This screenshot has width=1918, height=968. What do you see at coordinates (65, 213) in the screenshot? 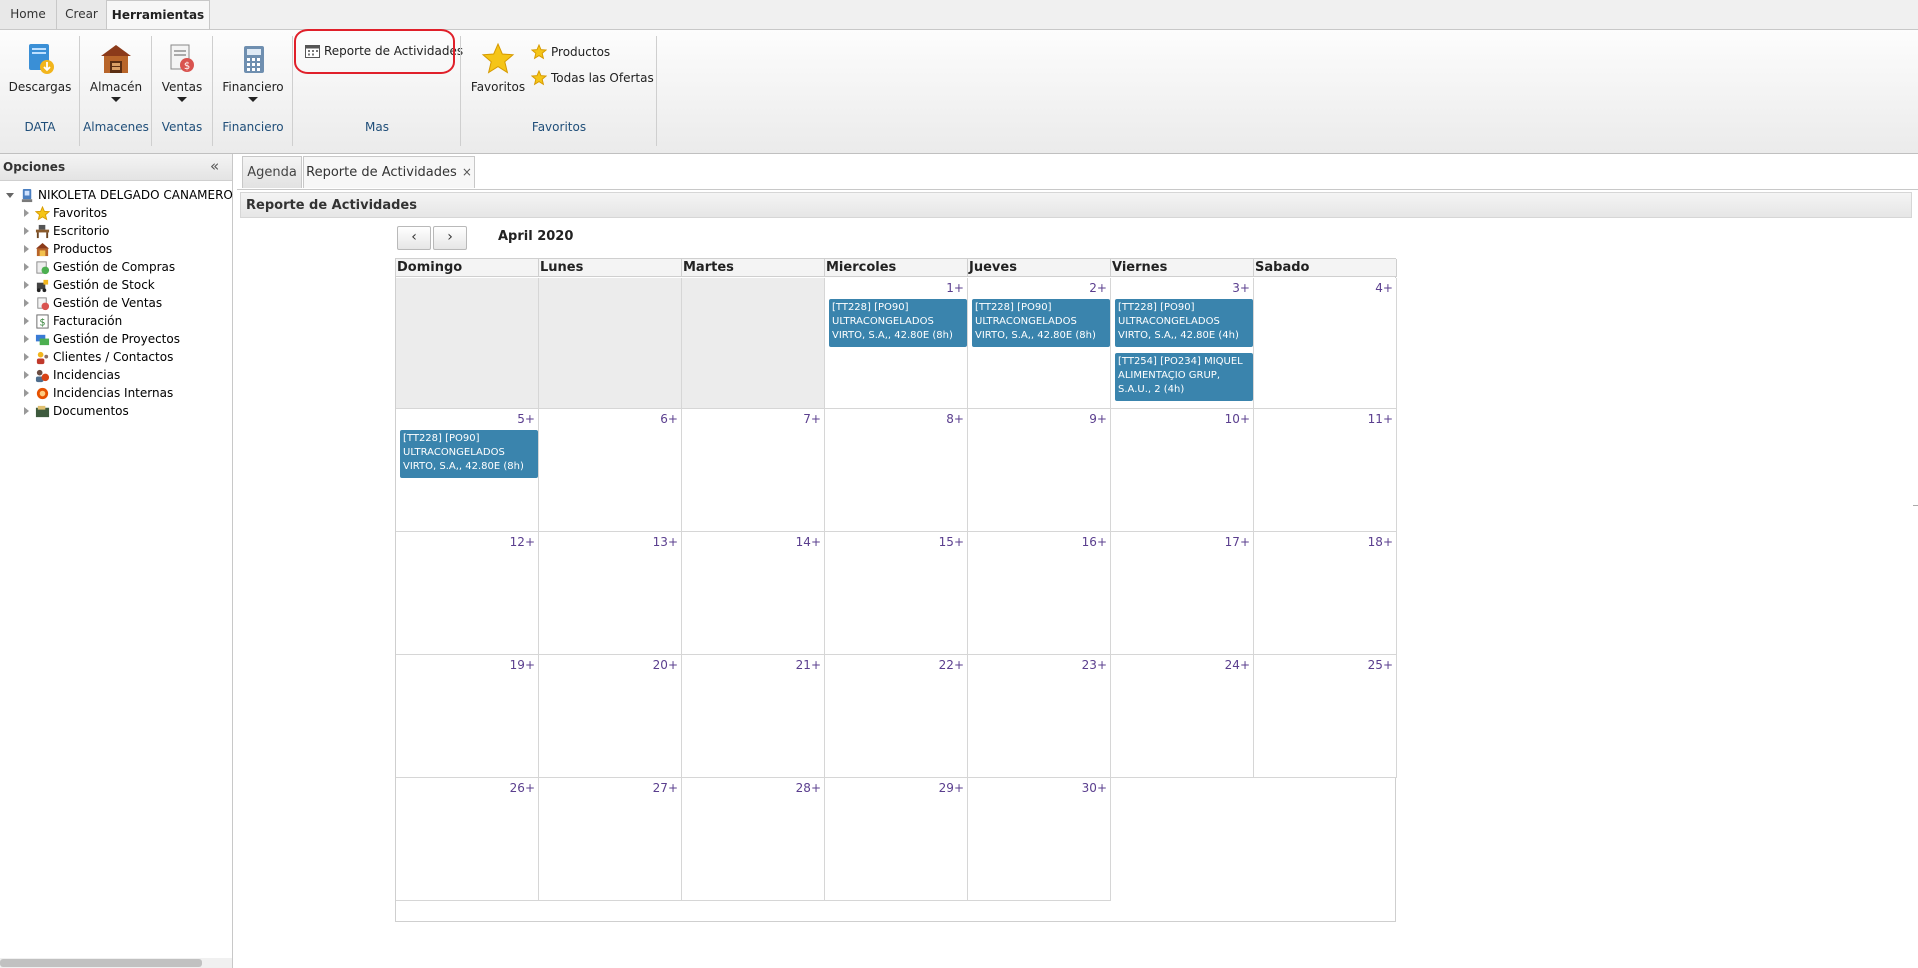
I see `sidebar-item-favoritos: Favoritos` at bounding box center [65, 213].